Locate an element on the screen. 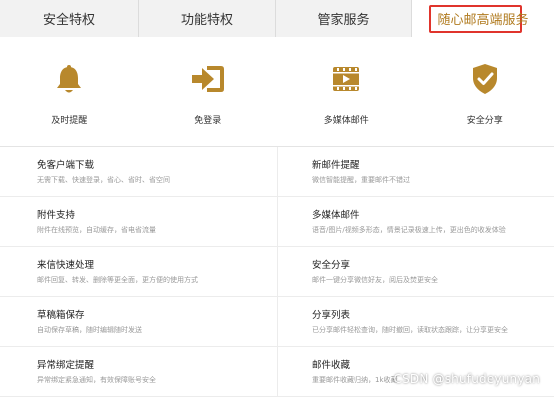 Image resolution: width=554 pixels, height=398 pixels. tab-label: 管家服务 is located at coordinates (343, 20).